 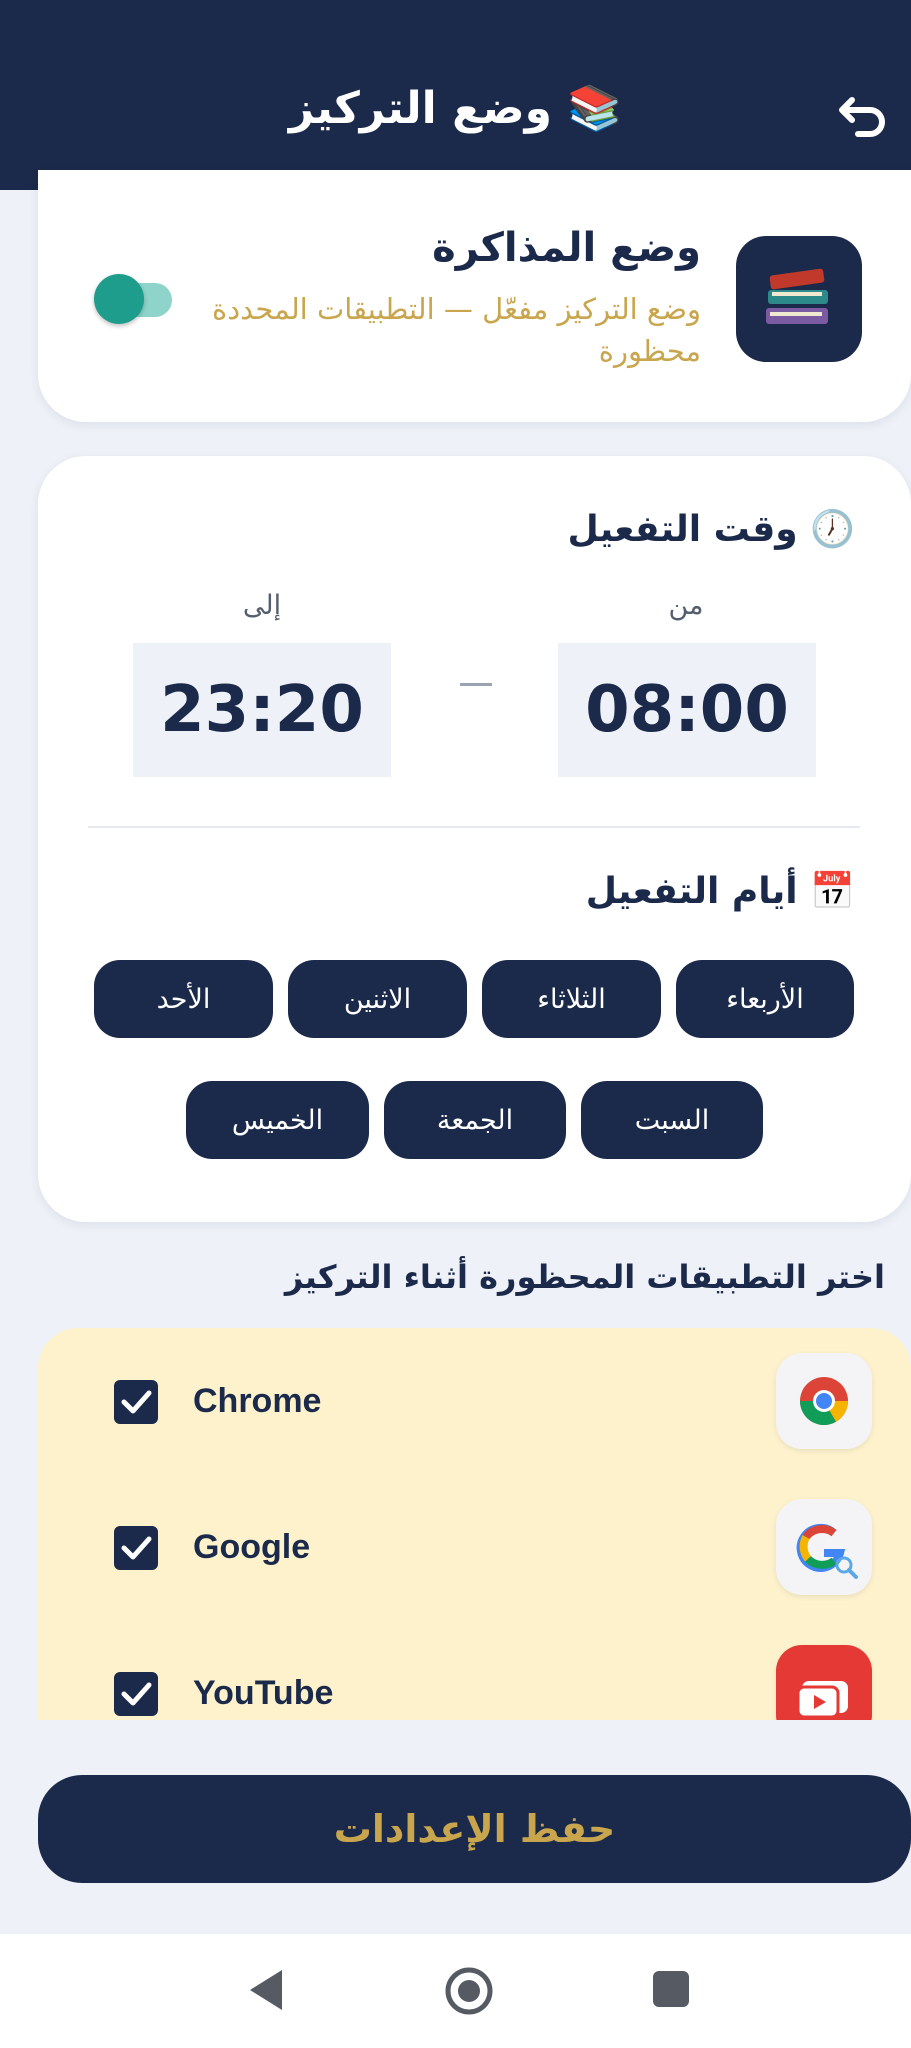 I want to click on day-friday: الجمعة, so click(x=475, y=1120).